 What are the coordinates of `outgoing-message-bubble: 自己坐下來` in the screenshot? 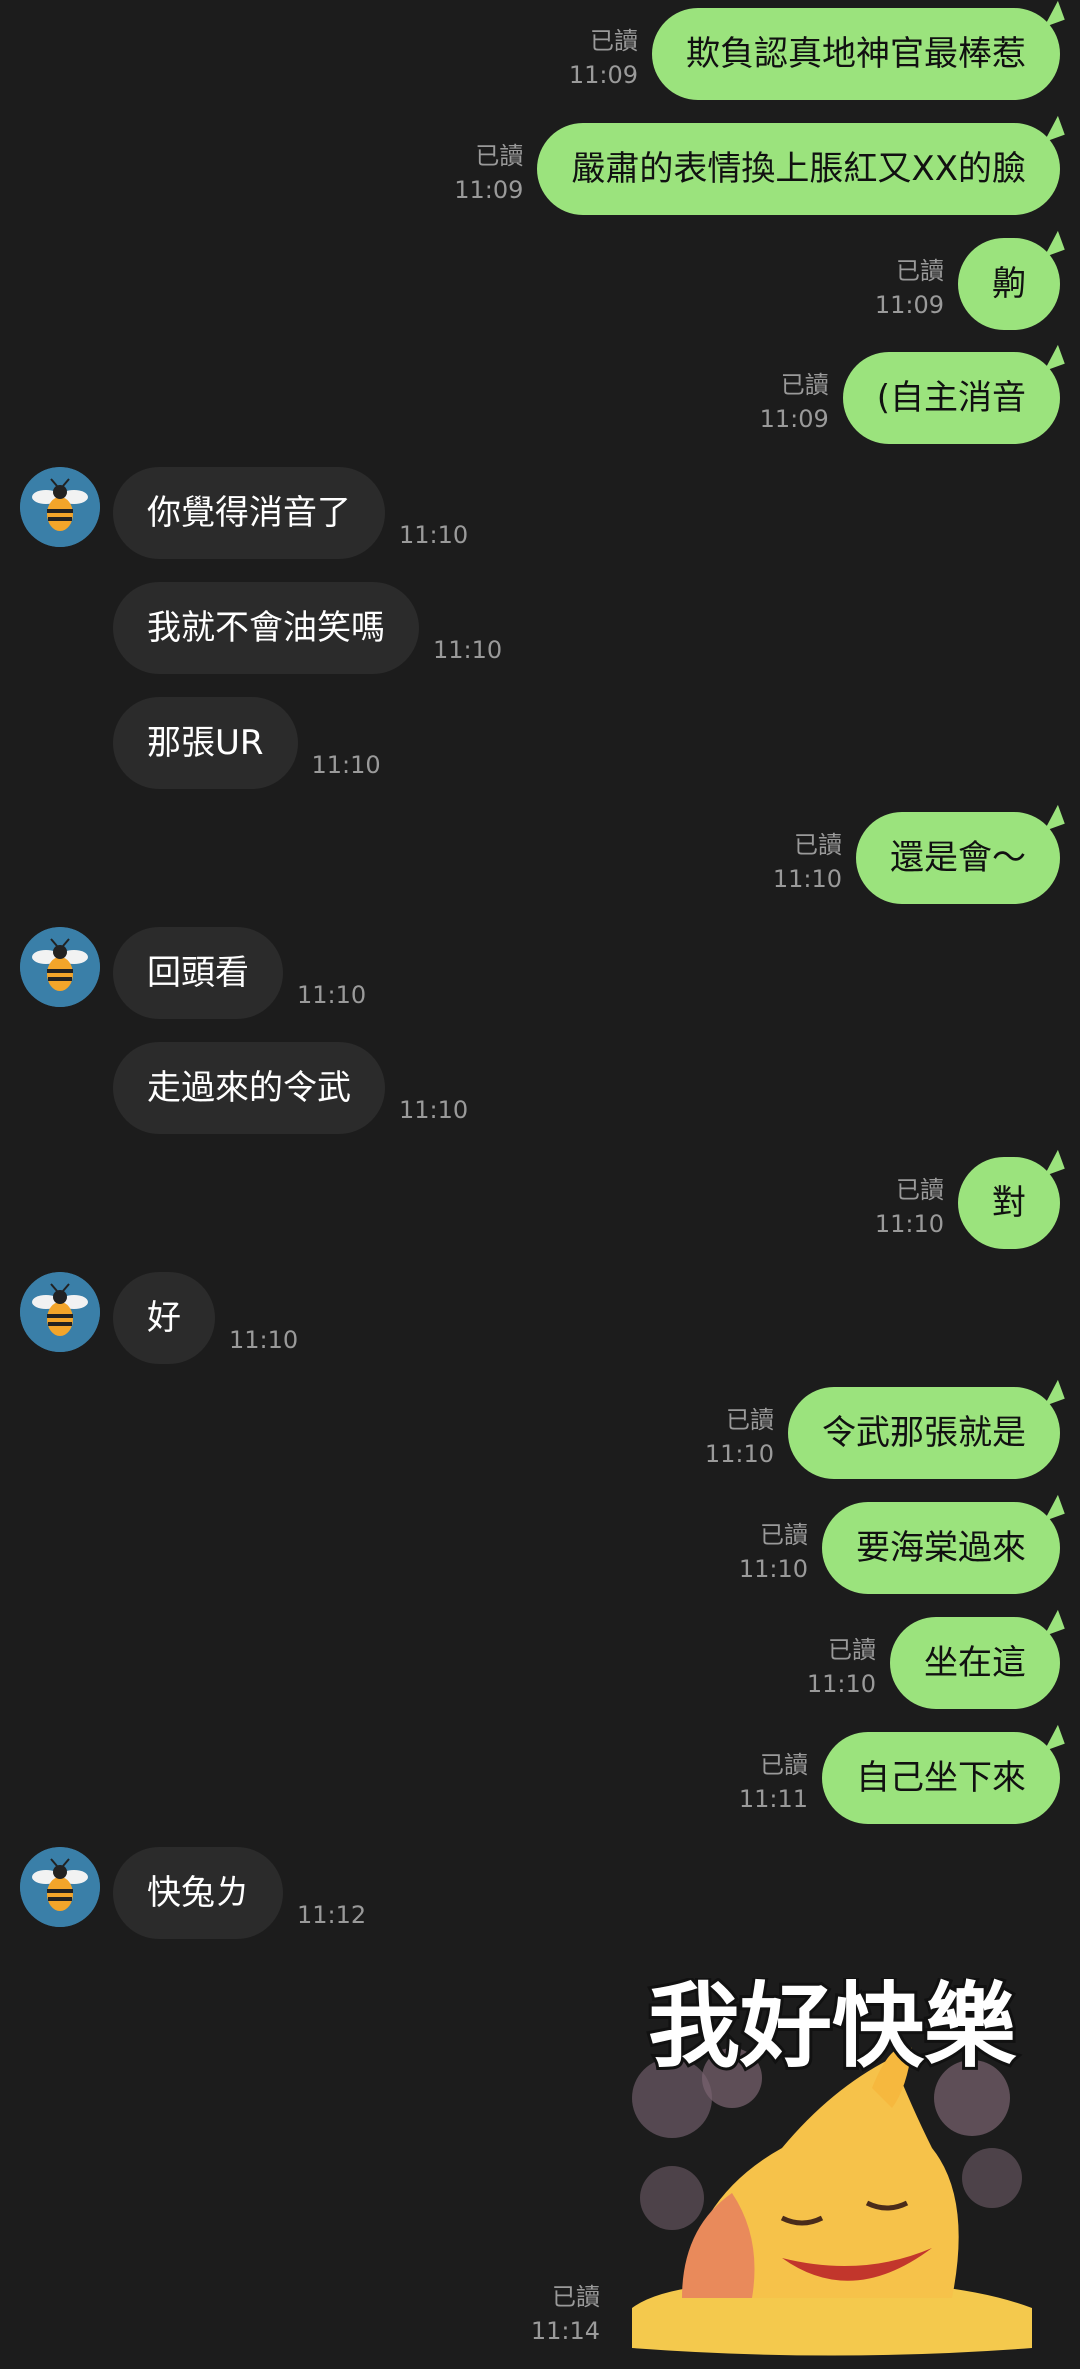 It's located at (941, 1778).